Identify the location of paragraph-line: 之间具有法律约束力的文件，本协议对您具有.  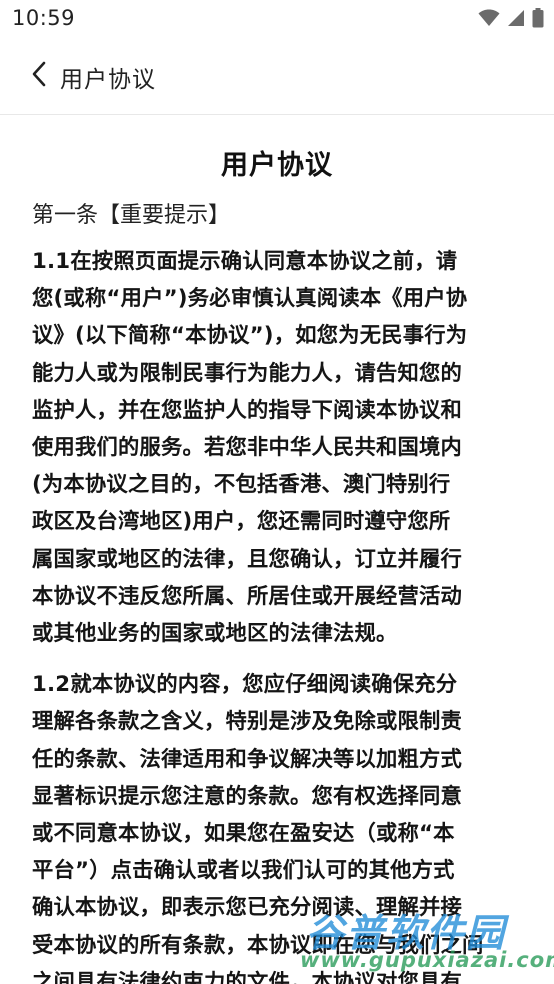
(247, 976).